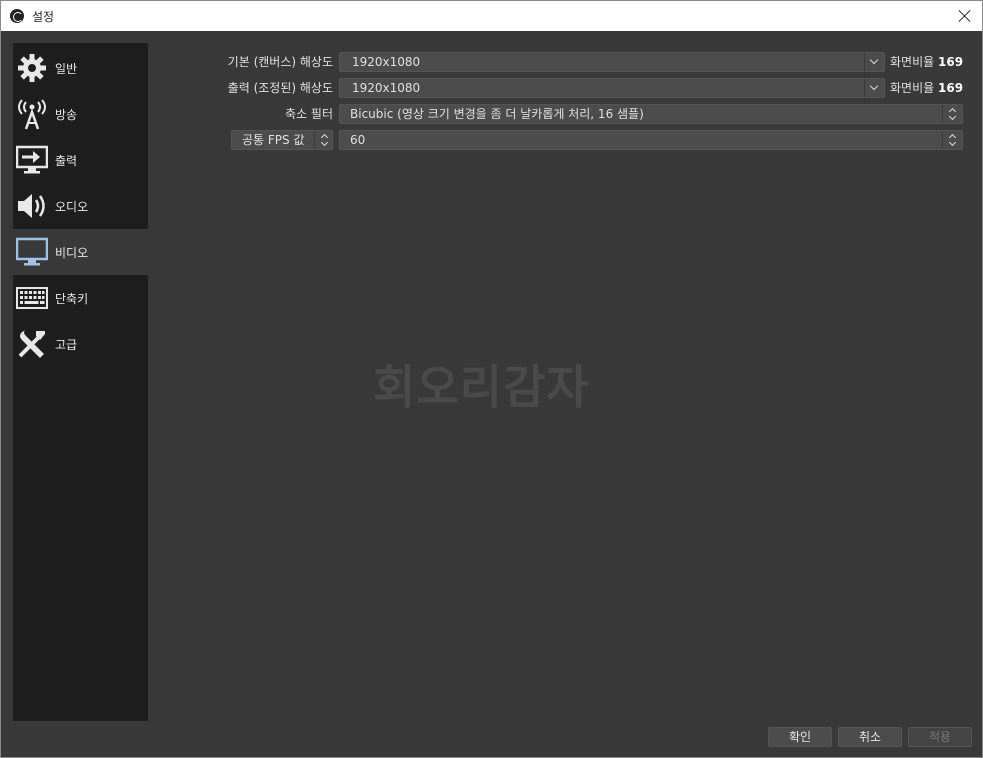 Image resolution: width=983 pixels, height=758 pixels. I want to click on output-resolution-label: 출력 (조정된) 해상도, so click(280, 88).